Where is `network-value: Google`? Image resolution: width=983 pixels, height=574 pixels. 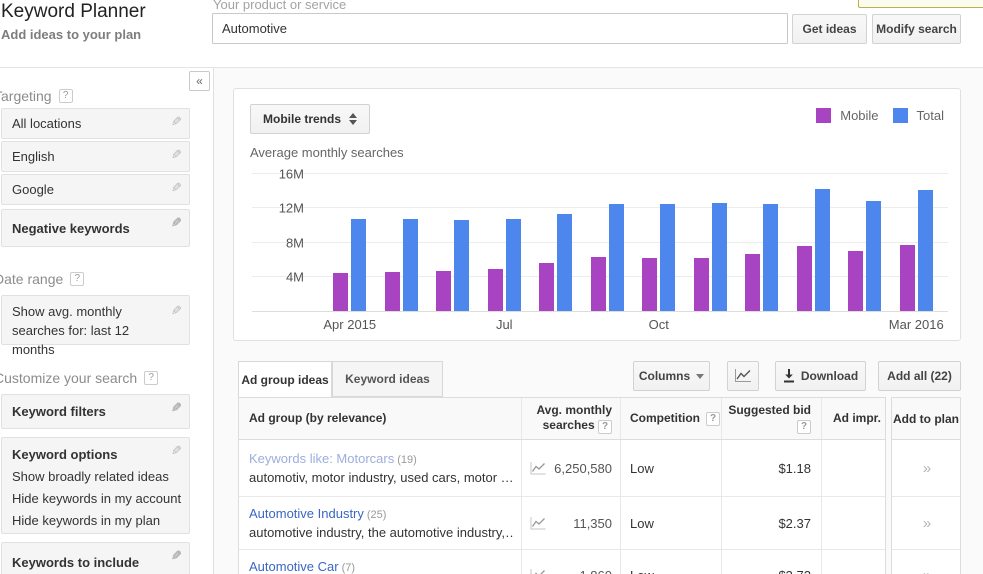 network-value: Google is located at coordinates (33, 189).